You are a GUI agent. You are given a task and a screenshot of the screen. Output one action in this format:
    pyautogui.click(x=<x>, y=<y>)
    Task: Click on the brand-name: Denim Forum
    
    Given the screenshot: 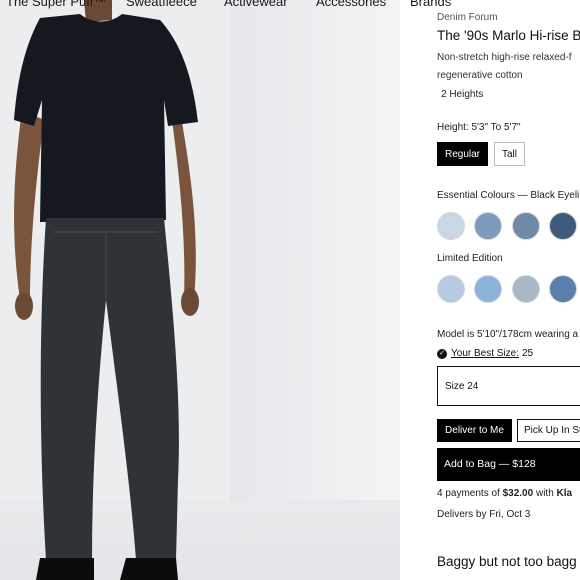 What is the action you would take?
    pyautogui.click(x=467, y=17)
    